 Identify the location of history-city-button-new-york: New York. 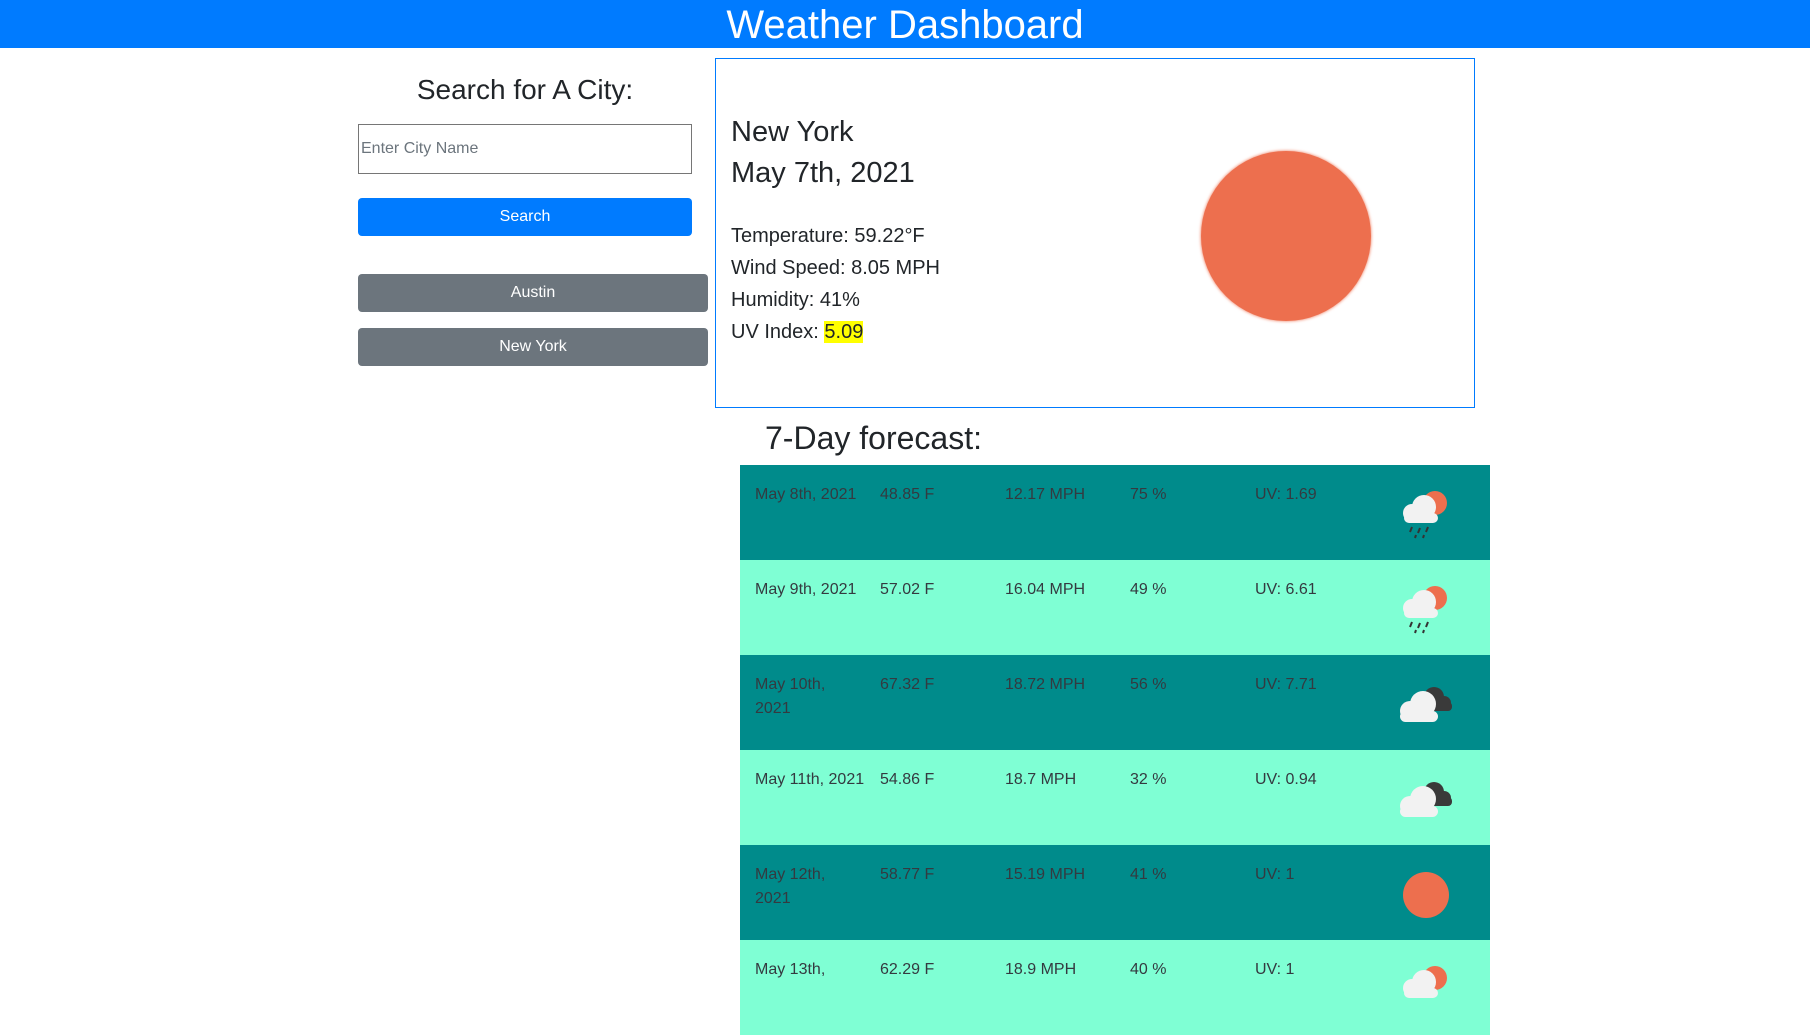
(533, 347).